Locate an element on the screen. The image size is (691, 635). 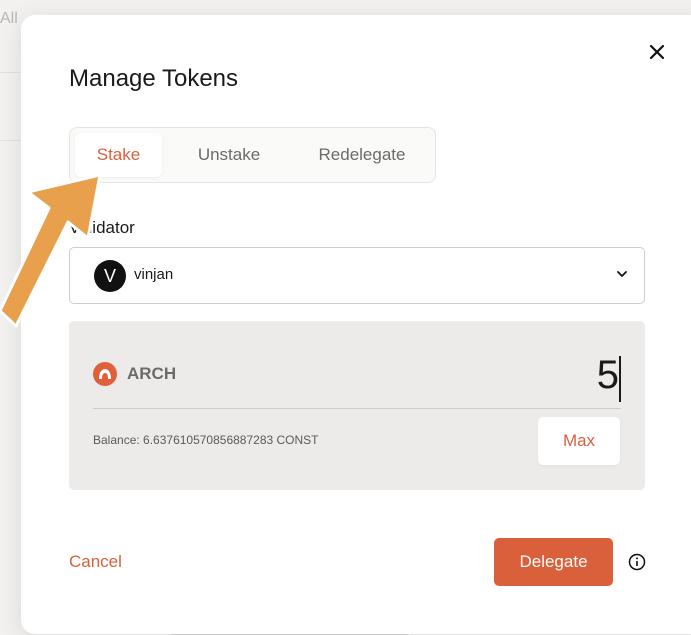
background-tab-label: All is located at coordinates (9, 18).